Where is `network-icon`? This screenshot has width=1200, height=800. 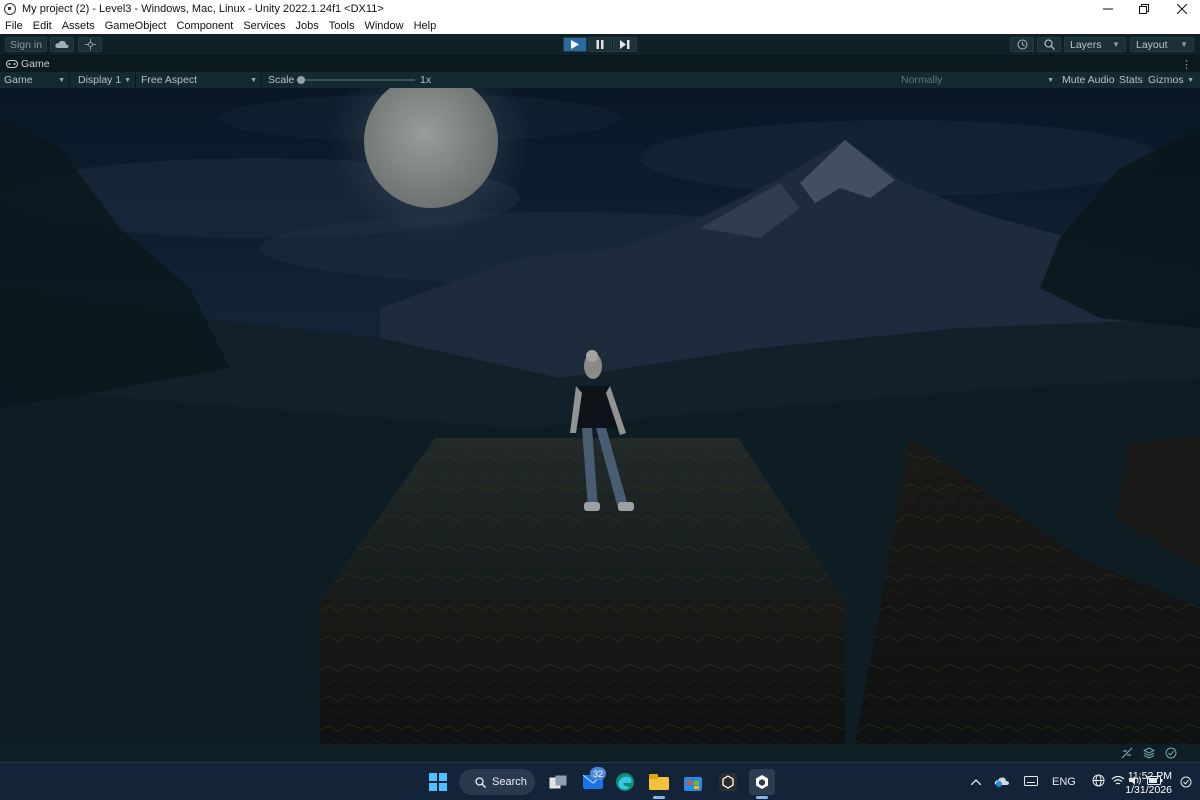
network-icon is located at coordinates (1127, 753).